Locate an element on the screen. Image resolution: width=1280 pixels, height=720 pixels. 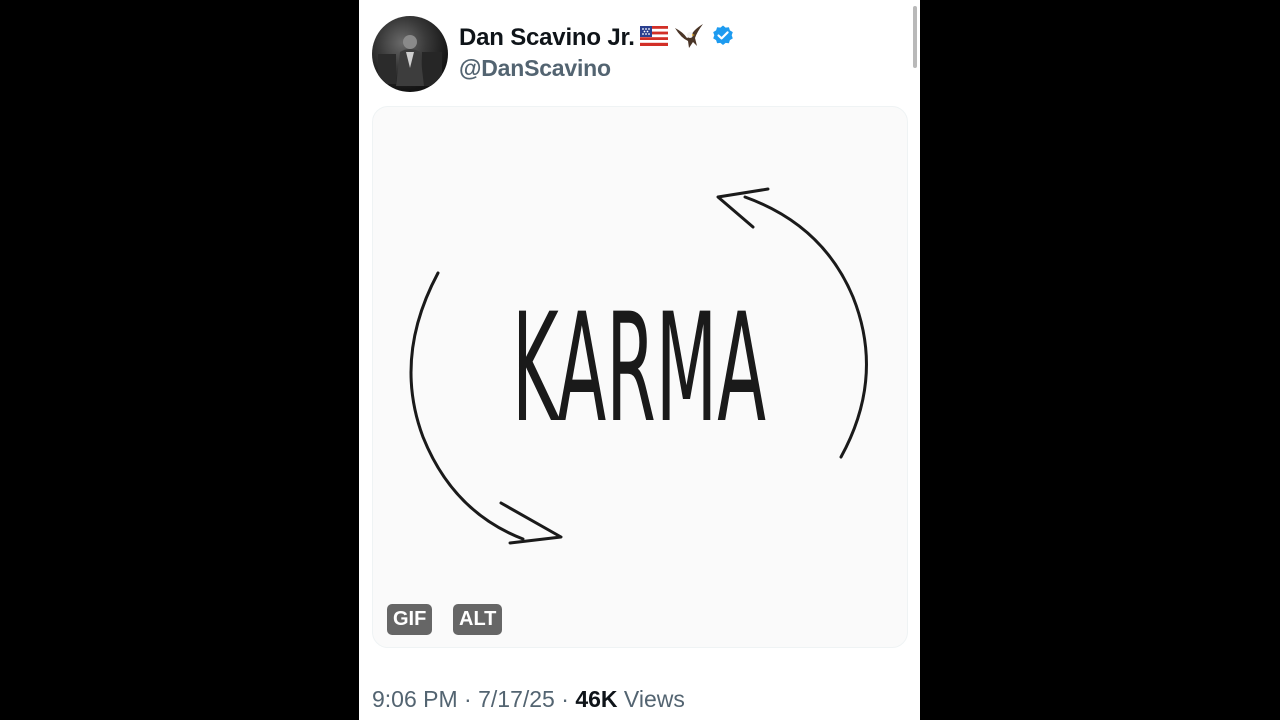
views-count: 46K is located at coordinates (596, 699).